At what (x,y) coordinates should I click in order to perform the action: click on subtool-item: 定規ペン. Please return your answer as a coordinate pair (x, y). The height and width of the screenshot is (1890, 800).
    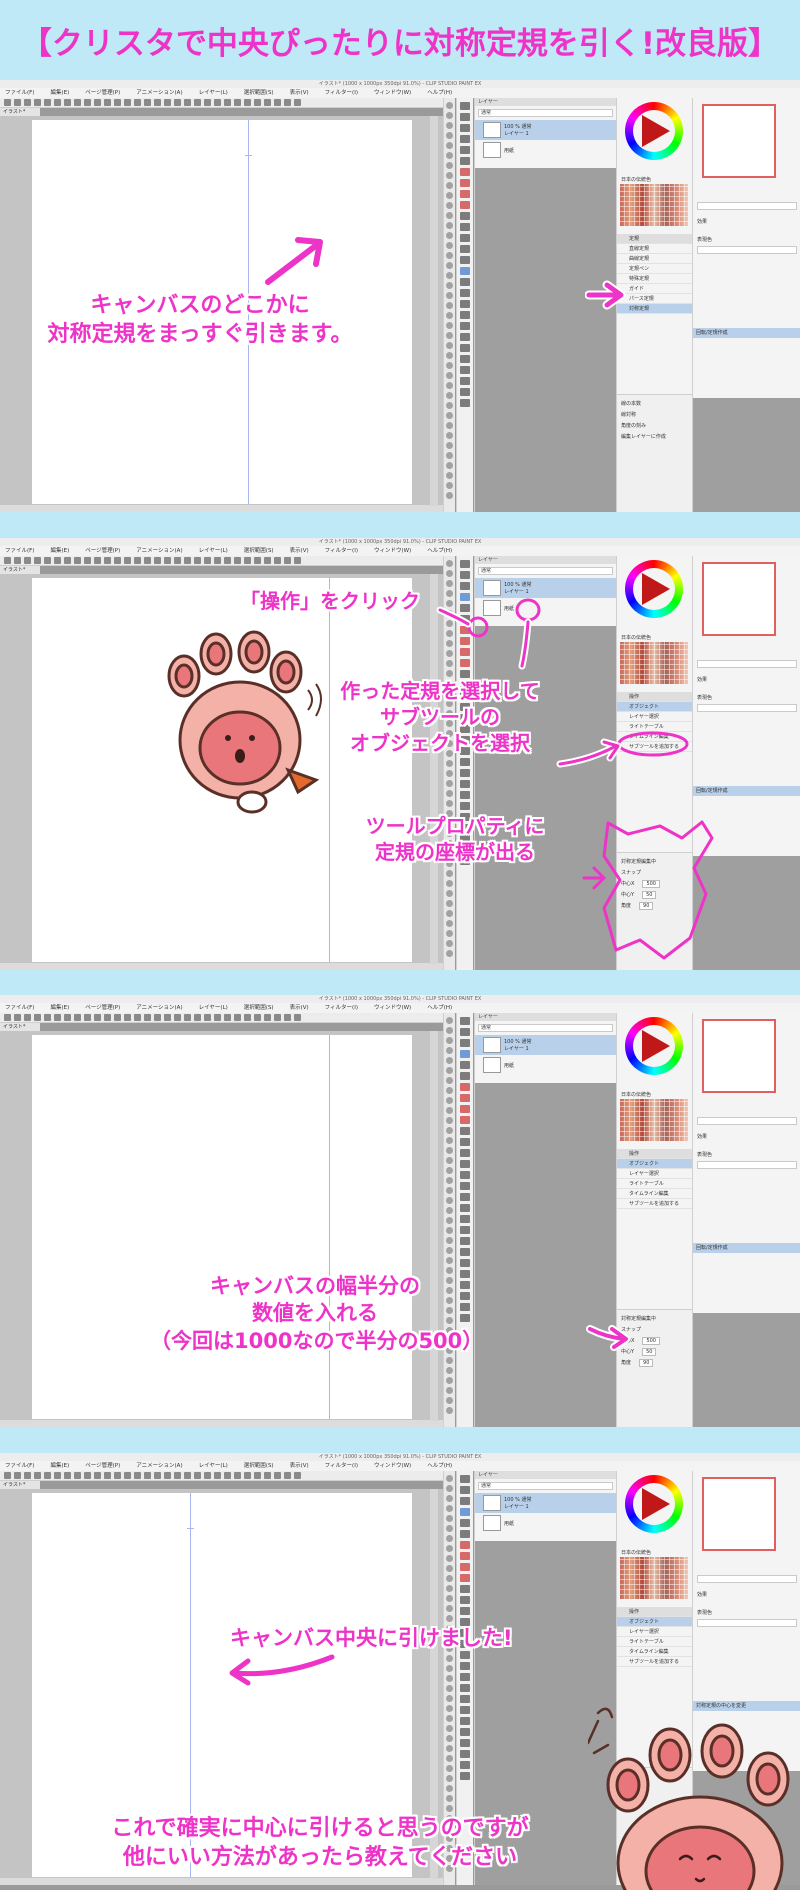
    Looking at the image, I should click on (655, 269).